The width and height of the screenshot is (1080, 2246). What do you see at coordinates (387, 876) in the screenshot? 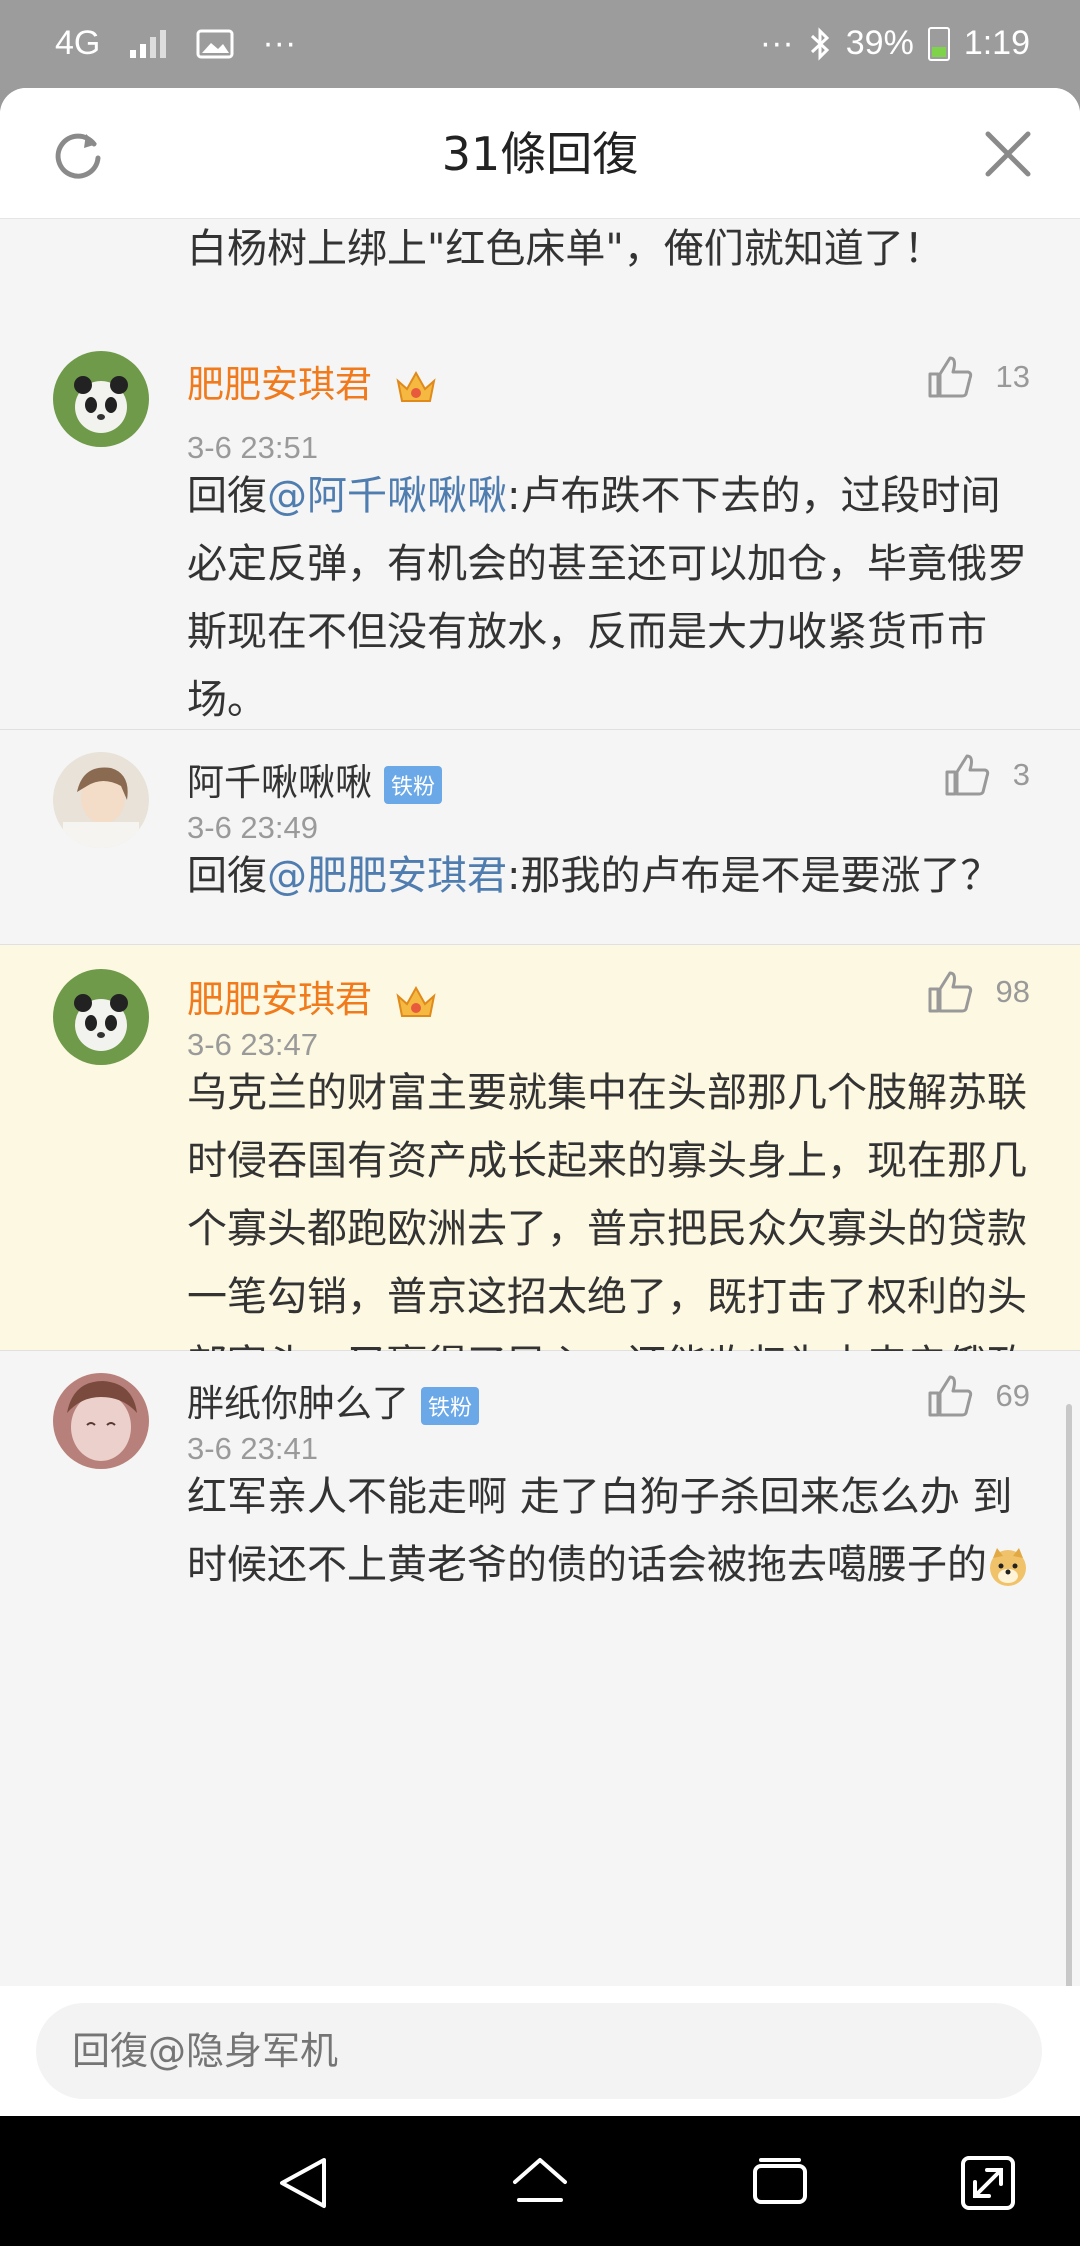
I see `mention-link: @肥肥安琪君` at bounding box center [387, 876].